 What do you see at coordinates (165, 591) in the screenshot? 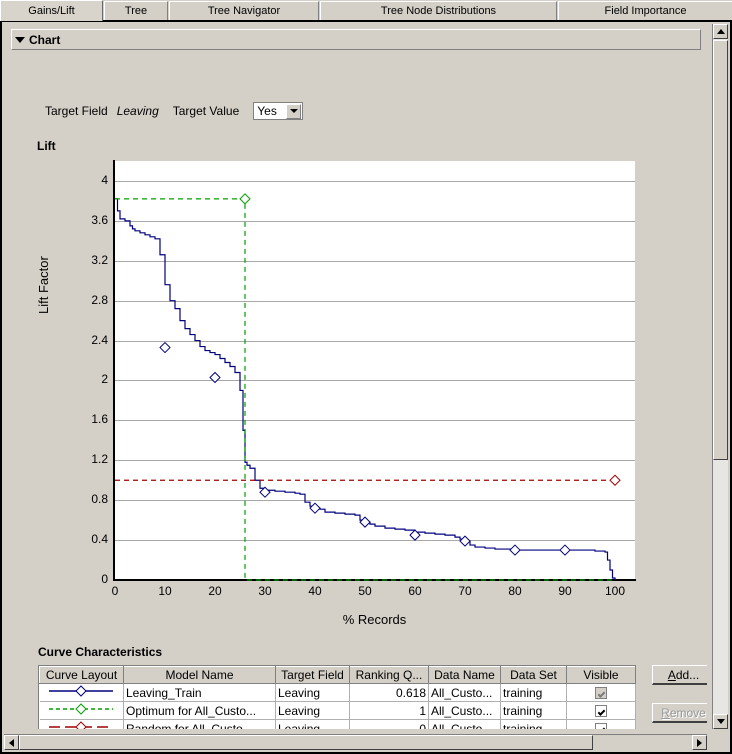
I see `x-axis-tick-label: 10` at bounding box center [165, 591].